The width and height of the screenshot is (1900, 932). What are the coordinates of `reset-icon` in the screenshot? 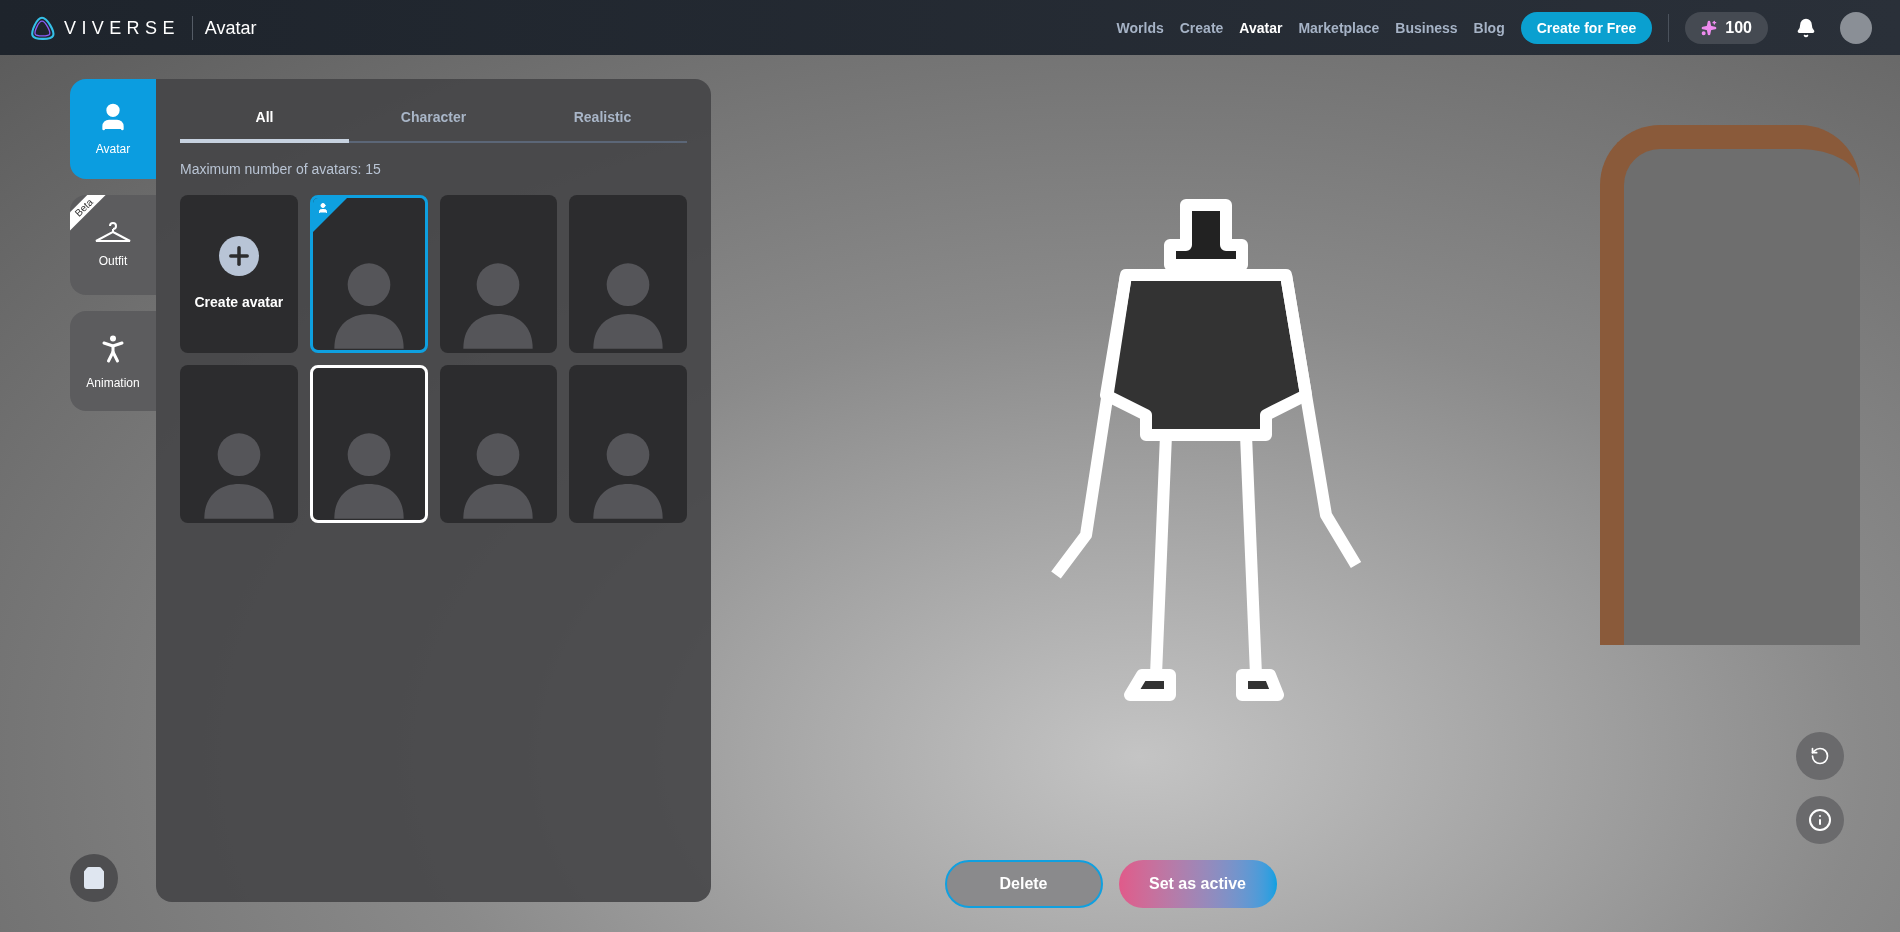 It's located at (1820, 756).